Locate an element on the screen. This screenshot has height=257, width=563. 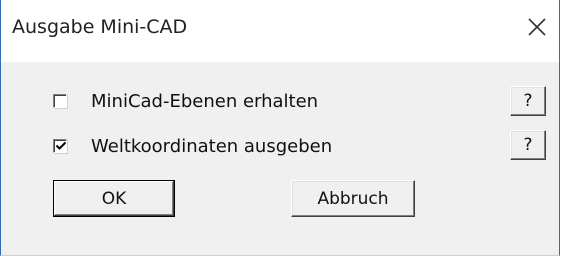
weltkoordinaten-label: Weltkoordinaten ausgeben is located at coordinates (212, 146).